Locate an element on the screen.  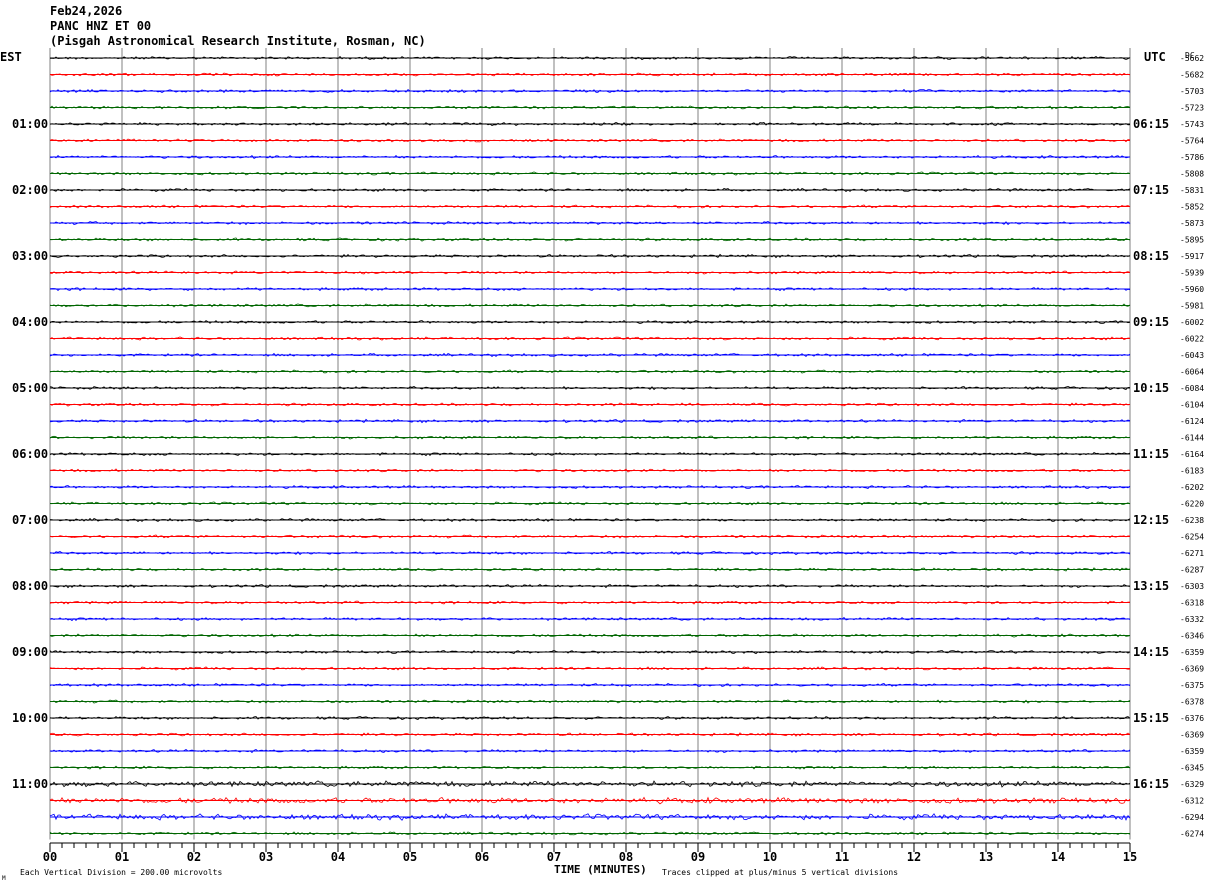
est-hour-label: 03:00 is located at coordinates (30, 256).